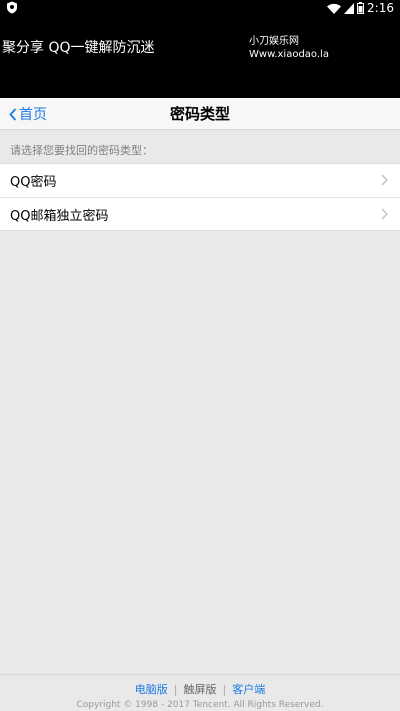 Image resolution: width=400 pixels, height=711 pixels. I want to click on status-bar: 2:16, so click(200, 8).